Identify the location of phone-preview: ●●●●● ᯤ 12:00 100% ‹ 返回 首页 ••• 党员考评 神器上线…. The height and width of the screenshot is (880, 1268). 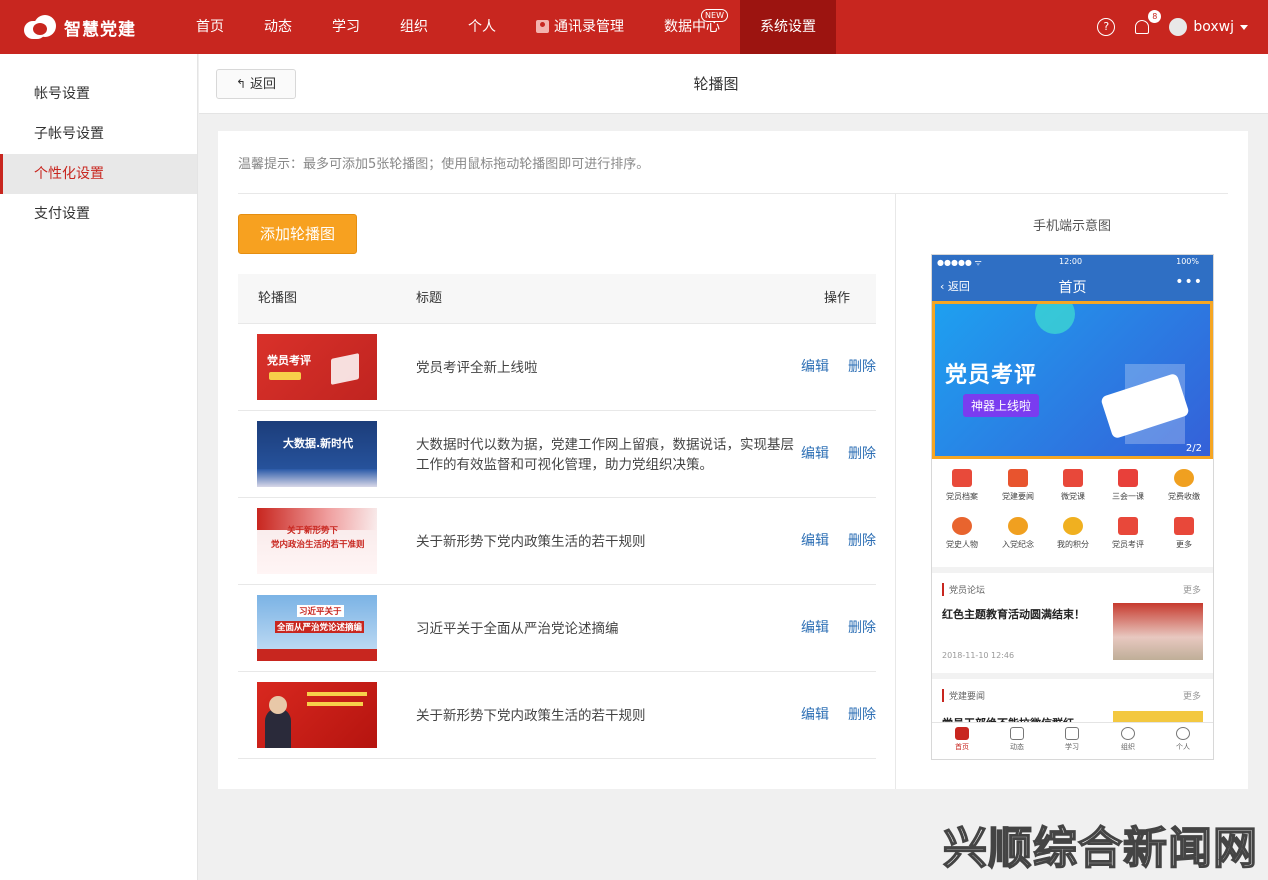
(1072, 507).